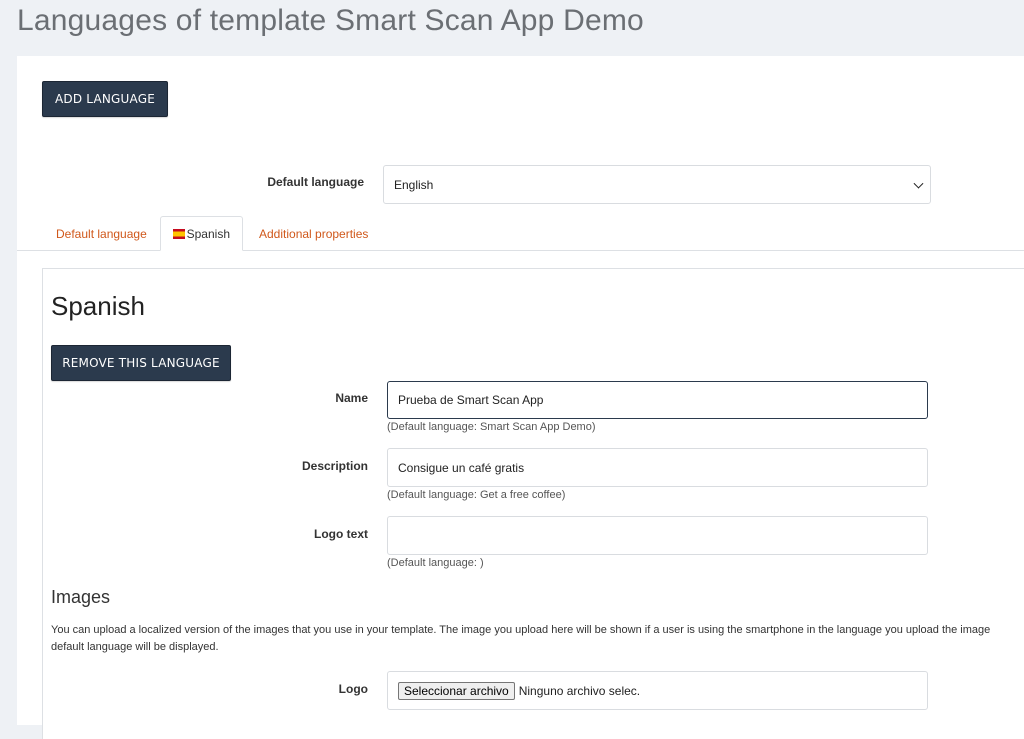 The image size is (1024, 739). I want to click on remove-language-button: REMOVE THIS LANGUAGE, so click(141, 363).